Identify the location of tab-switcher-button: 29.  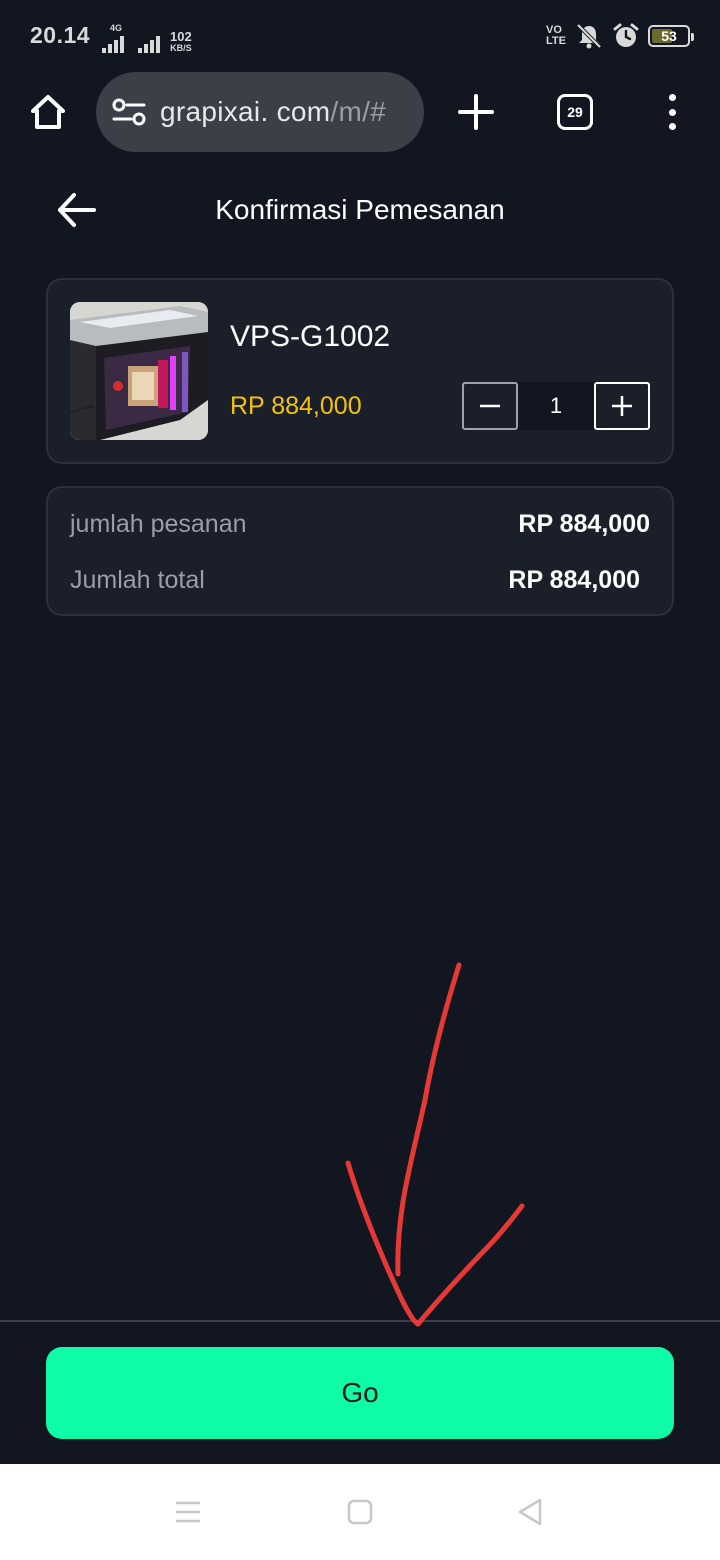
(575, 112).